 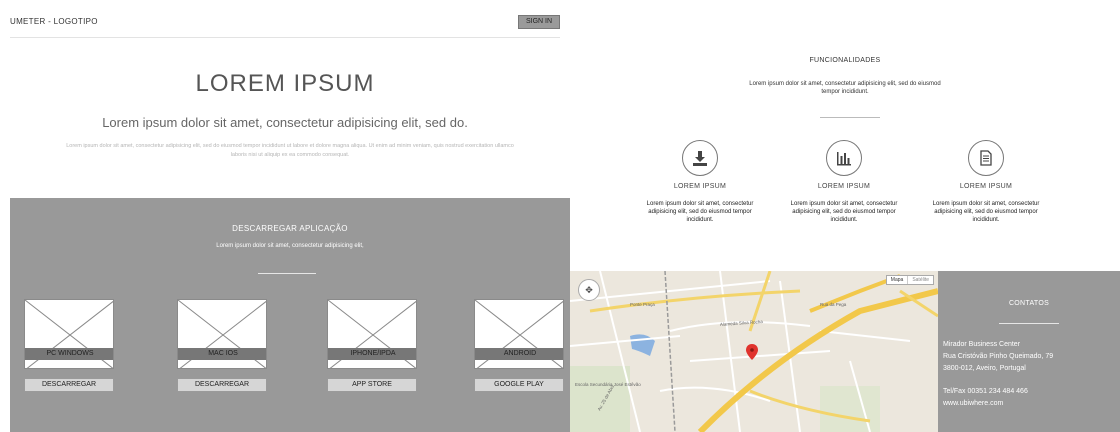 What do you see at coordinates (700, 158) in the screenshot?
I see `download-icon` at bounding box center [700, 158].